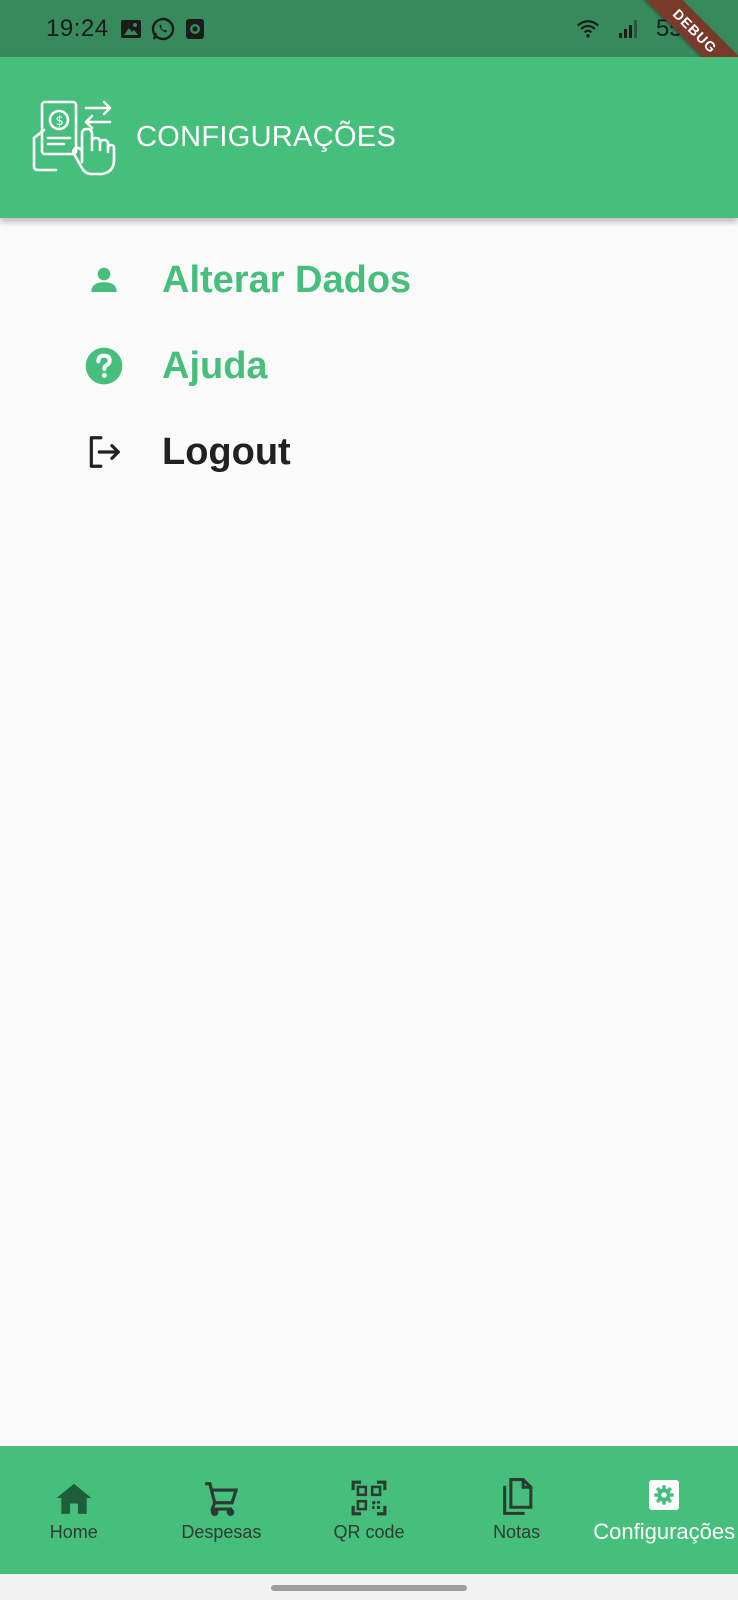  I want to click on menu-item-alterar-dados: Alterar Dados, so click(245, 280).